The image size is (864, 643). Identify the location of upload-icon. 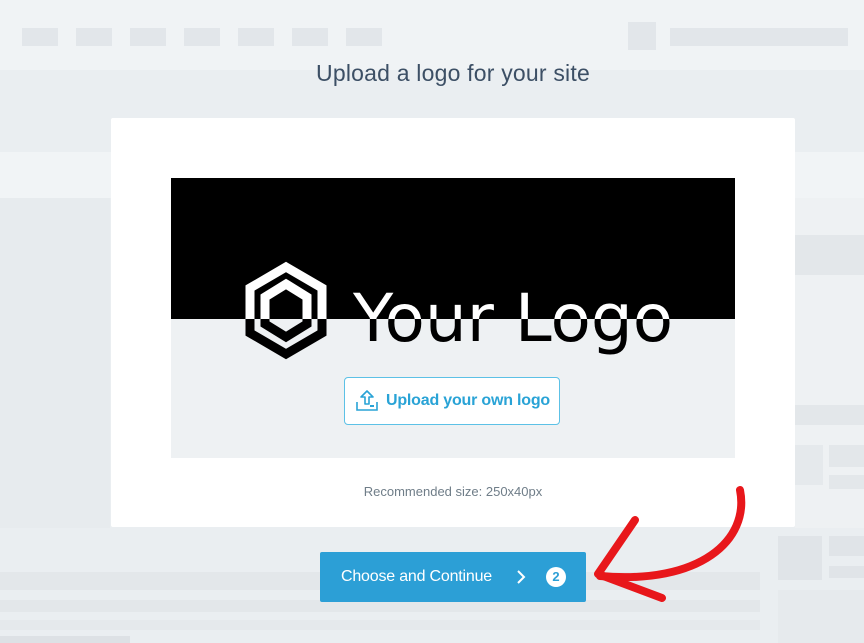
(367, 400).